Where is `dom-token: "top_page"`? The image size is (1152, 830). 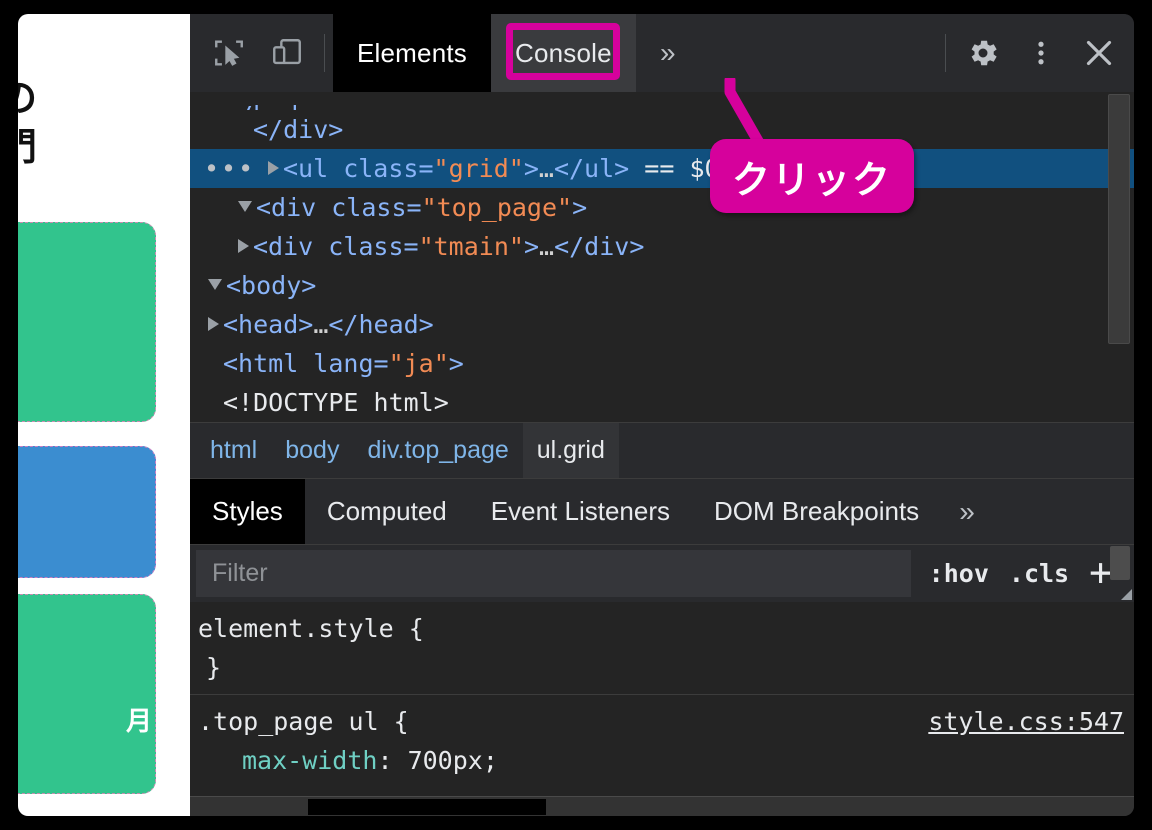 dom-token: "top_page" is located at coordinates (497, 207).